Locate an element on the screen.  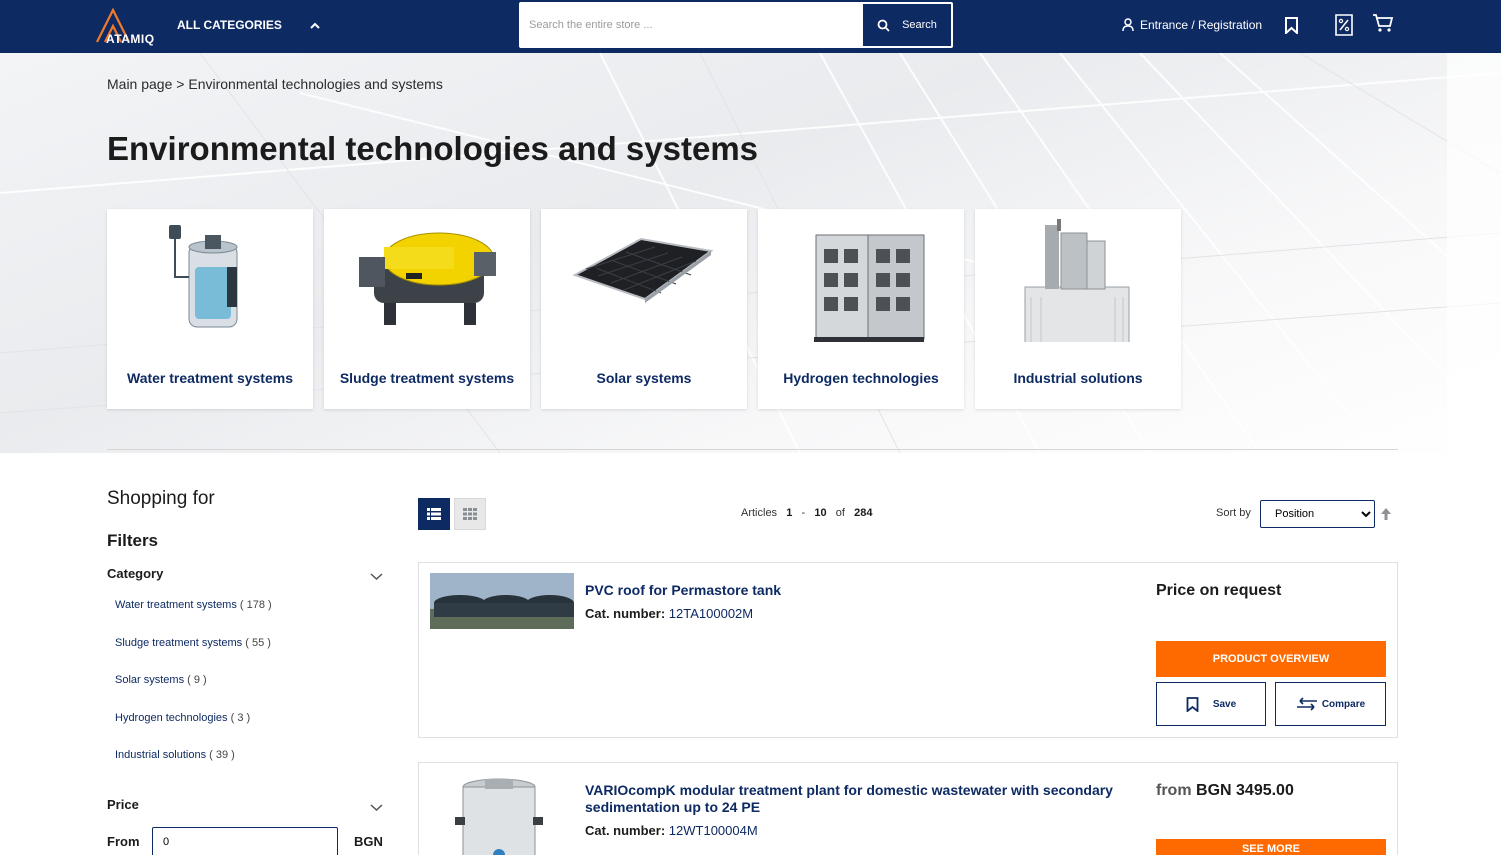
save-button-label: Save is located at coordinates (1224, 704).